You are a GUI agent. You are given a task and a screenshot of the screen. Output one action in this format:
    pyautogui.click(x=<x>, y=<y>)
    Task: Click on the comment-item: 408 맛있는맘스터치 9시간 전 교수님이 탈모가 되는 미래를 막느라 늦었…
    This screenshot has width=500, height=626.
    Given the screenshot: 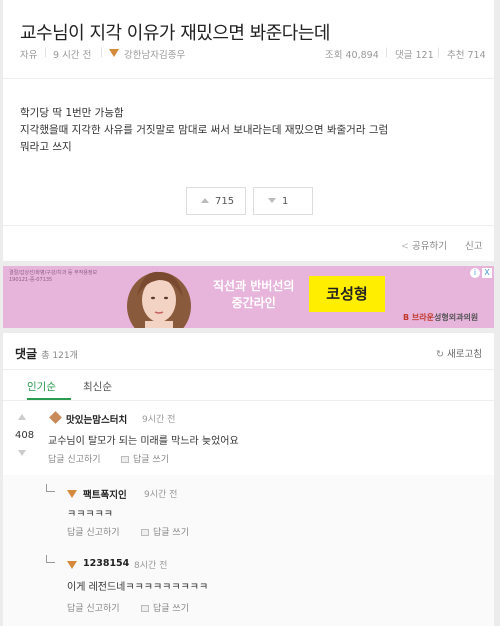 What is the action you would take?
    pyautogui.click(x=248, y=437)
    